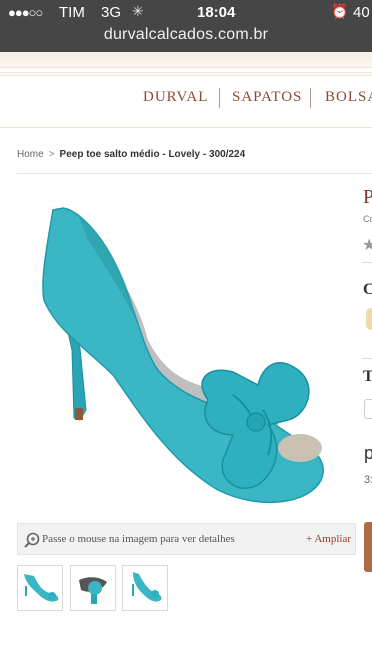  What do you see at coordinates (25, 12) in the screenshot?
I see `signal-strength: ●●●○○` at bounding box center [25, 12].